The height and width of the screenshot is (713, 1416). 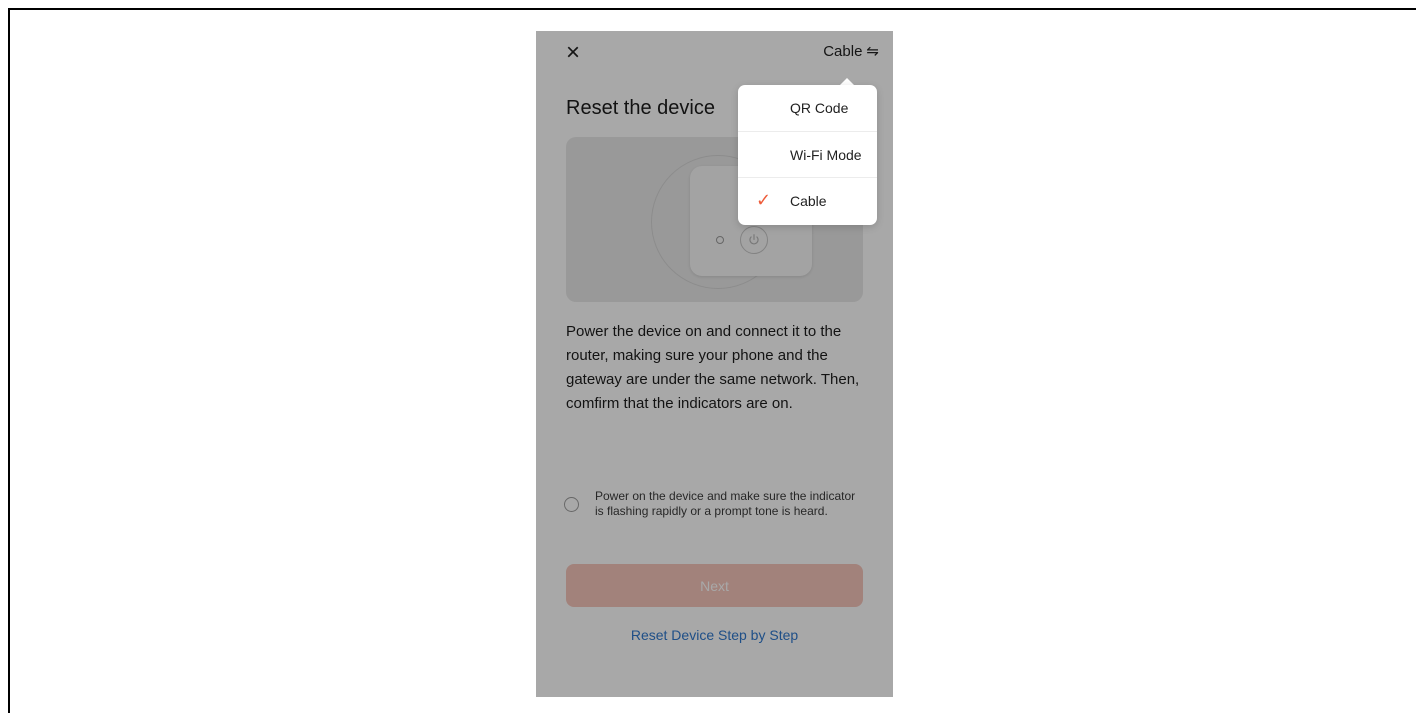 What do you see at coordinates (872, 51) in the screenshot?
I see `swap-icon: ⇋` at bounding box center [872, 51].